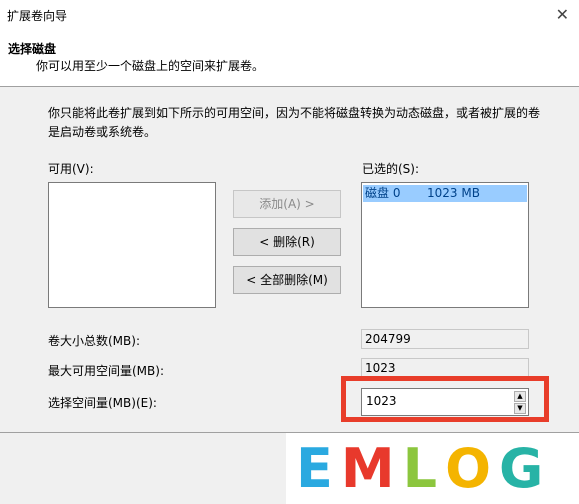 Image resolution: width=579 pixels, height=504 pixels. I want to click on window-title: 扩展卷向导, so click(37, 16).